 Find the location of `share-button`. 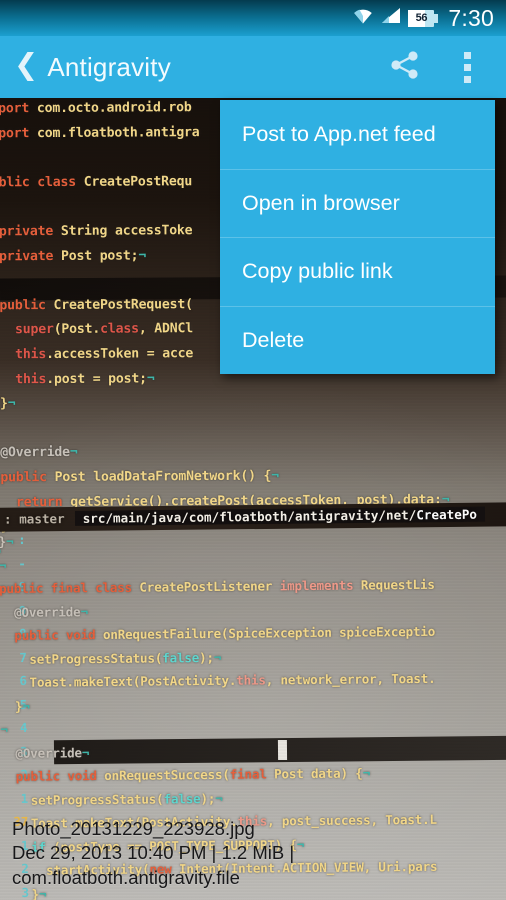

share-button is located at coordinates (405, 67).